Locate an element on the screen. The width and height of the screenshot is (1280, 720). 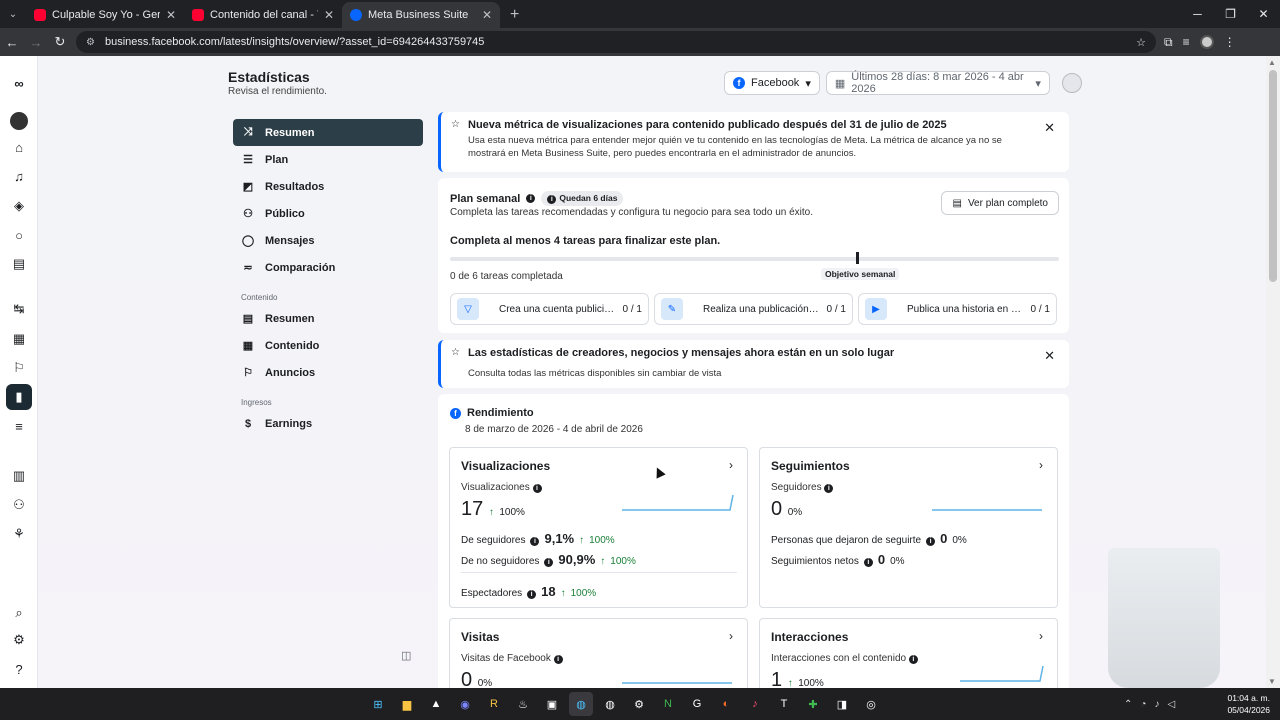
nav-item-publico: ⚇ Público is located at coordinates (328, 213).